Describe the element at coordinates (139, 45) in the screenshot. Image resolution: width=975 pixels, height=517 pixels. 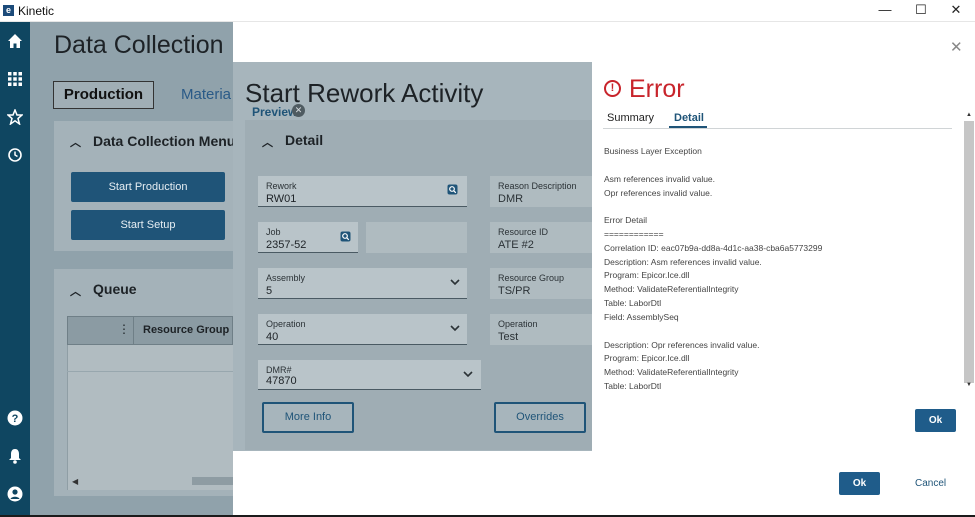
I see `page-title: Data Collection` at that location.